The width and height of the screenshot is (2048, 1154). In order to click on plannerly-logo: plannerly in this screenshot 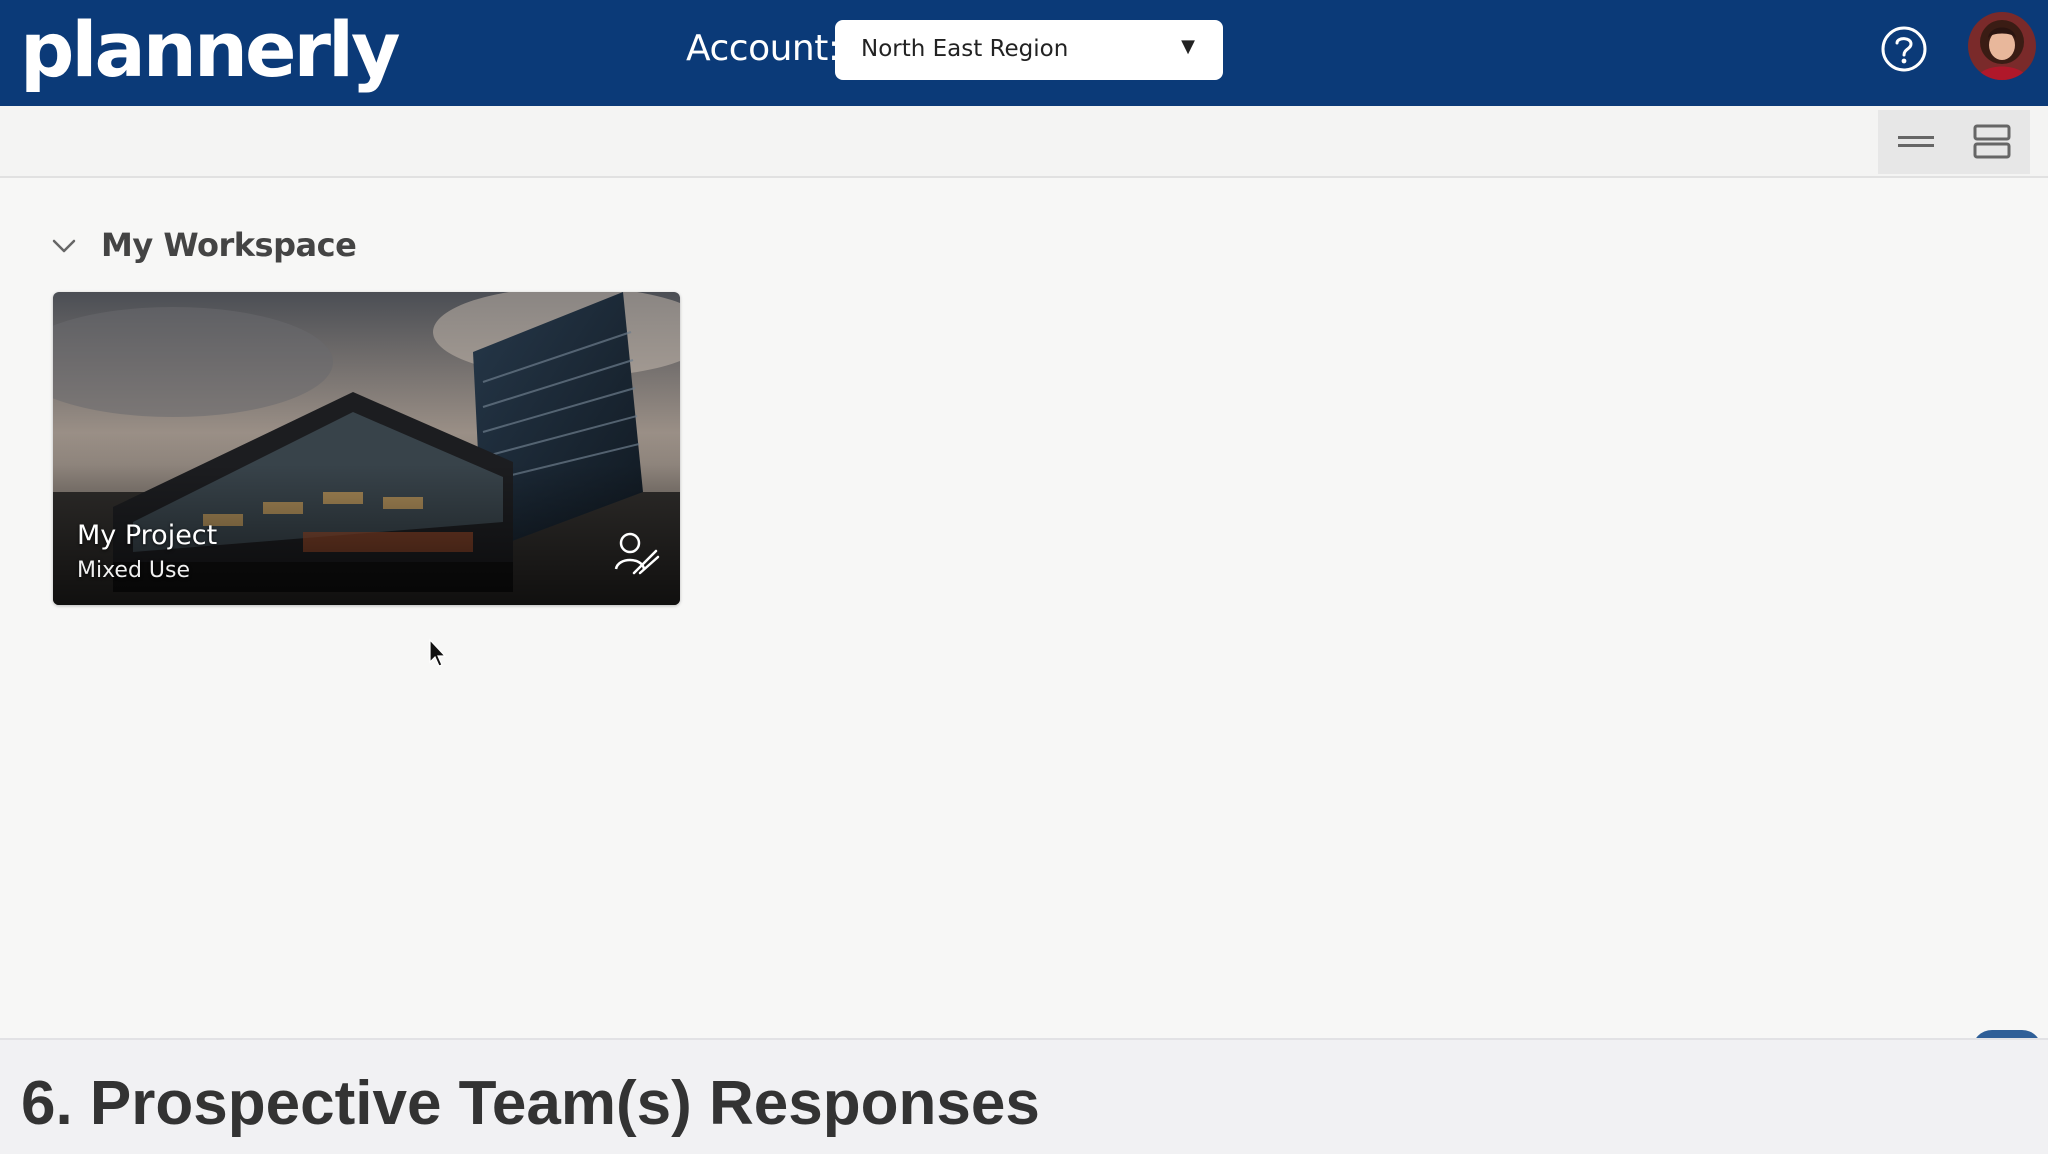, I will do `click(210, 50)`.